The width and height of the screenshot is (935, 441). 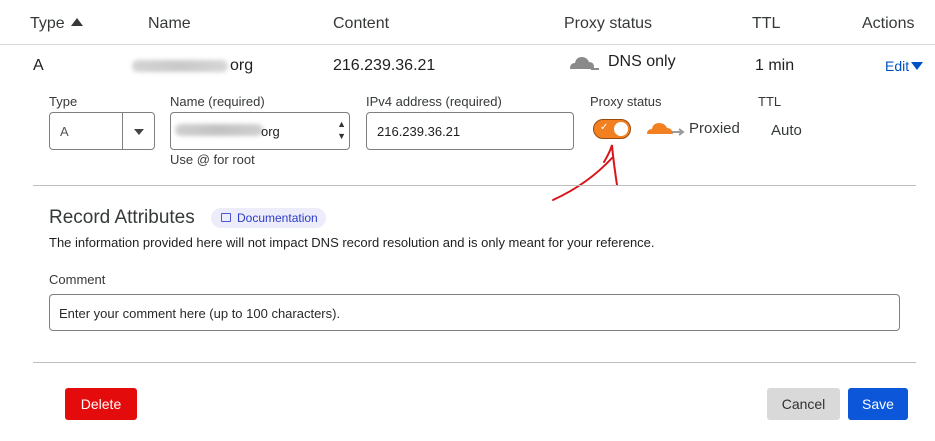 What do you see at coordinates (467, 65) in the screenshot?
I see `table-row: A org 216.239.36.21 DNS only 1 min Edit` at bounding box center [467, 65].